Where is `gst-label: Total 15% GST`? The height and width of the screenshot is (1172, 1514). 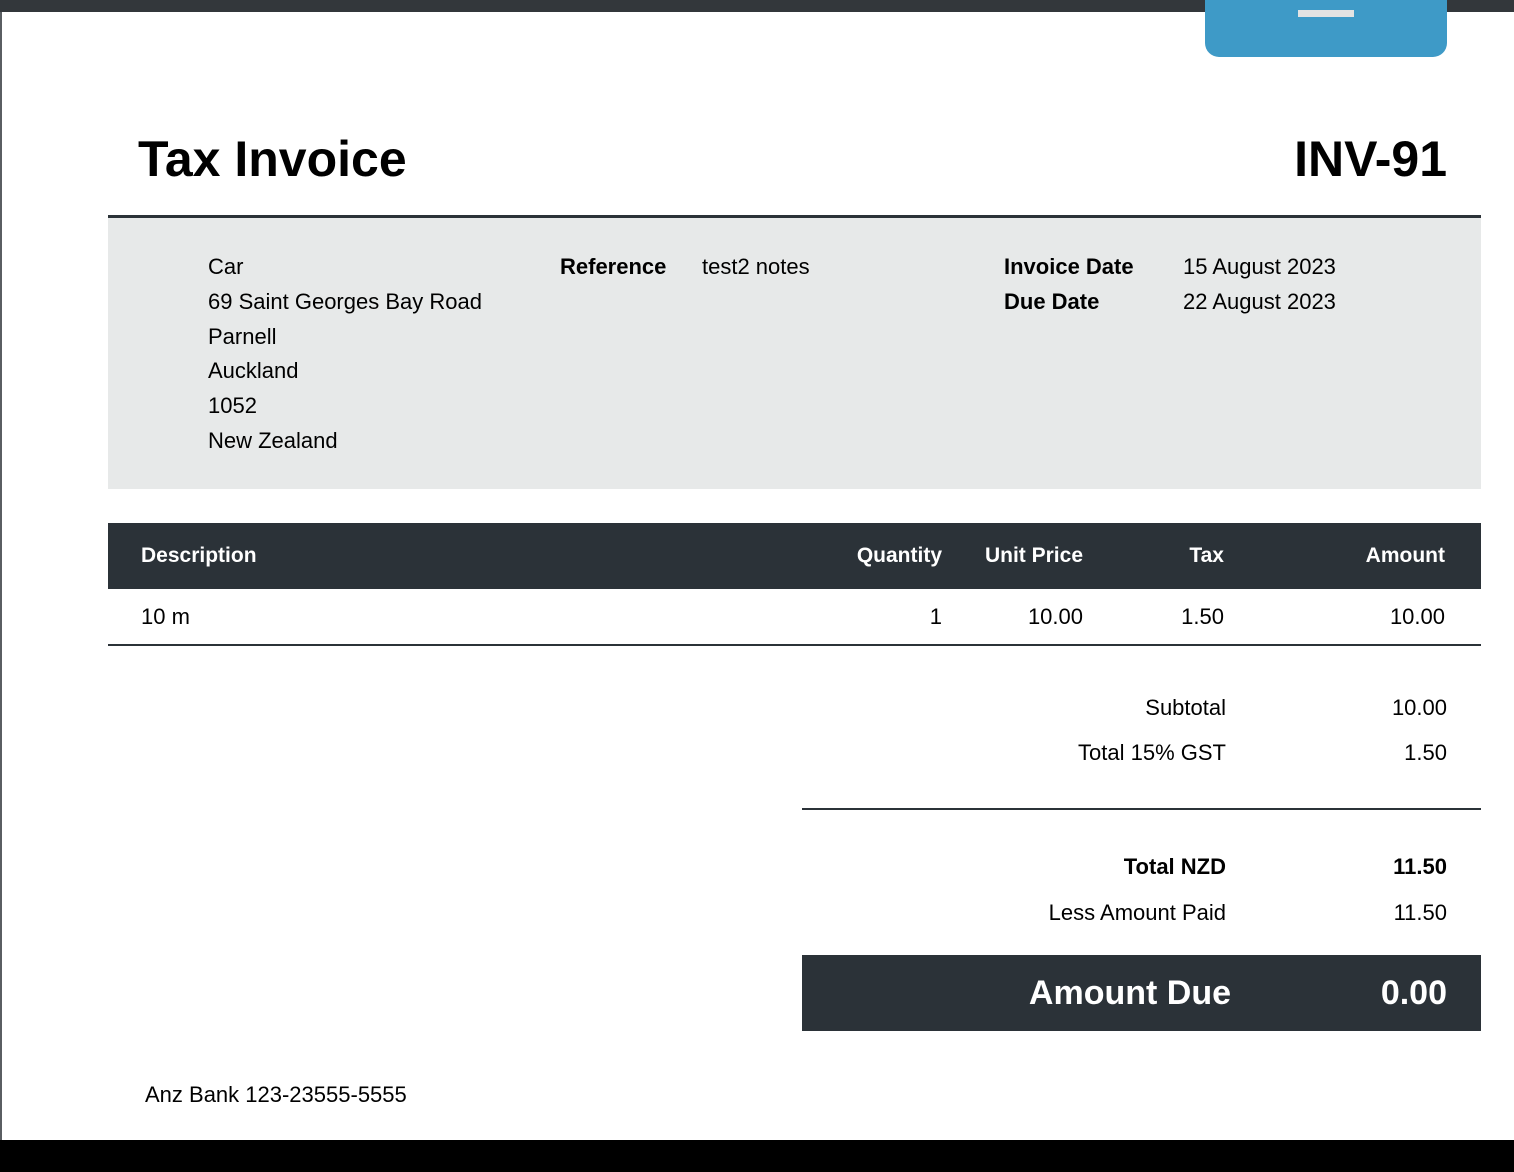
gst-label: Total 15% GST is located at coordinates (1152, 752).